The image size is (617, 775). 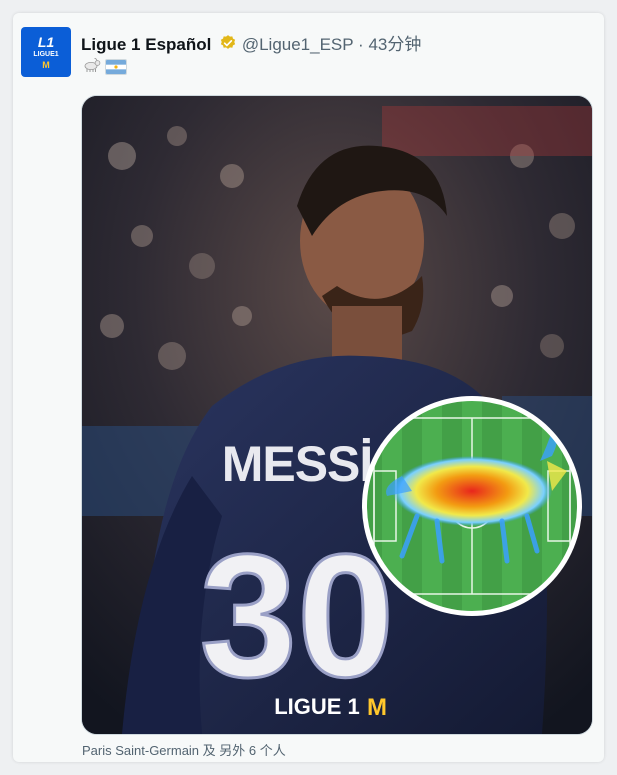 I want to click on argentina-flag-icon, so click(x=116, y=66).